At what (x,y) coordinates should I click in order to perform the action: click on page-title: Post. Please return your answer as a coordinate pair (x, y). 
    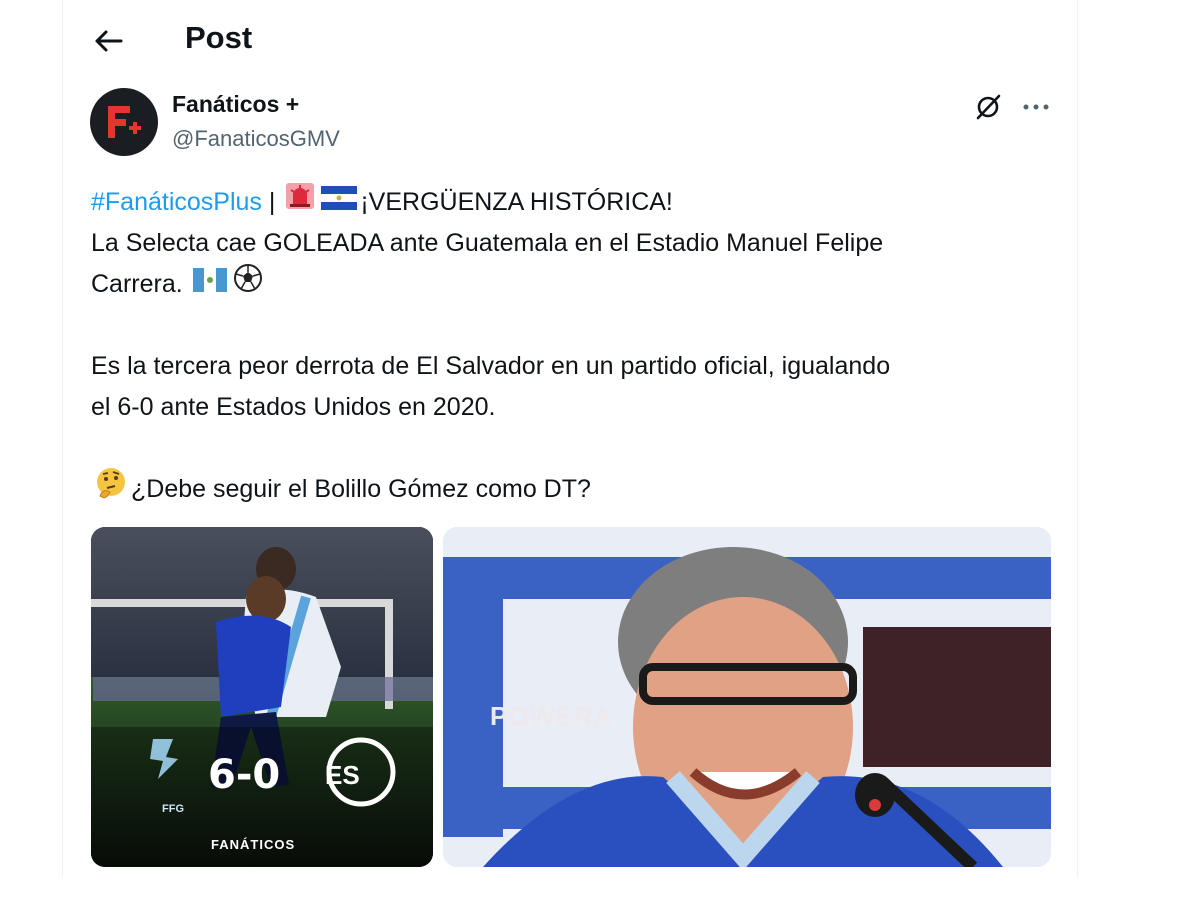
    Looking at the image, I should click on (219, 37).